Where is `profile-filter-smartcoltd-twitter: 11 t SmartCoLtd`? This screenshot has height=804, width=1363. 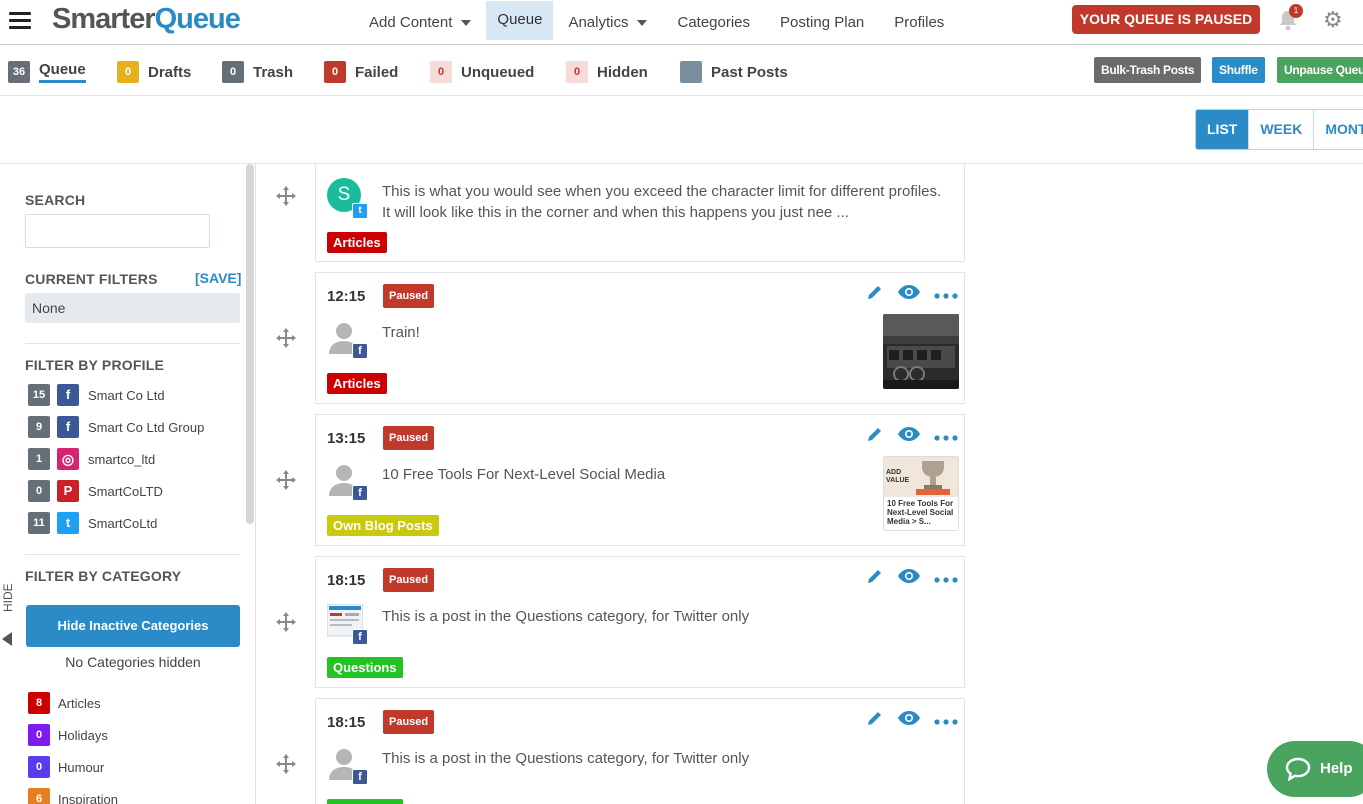
profile-filter-smartcoltd-twitter: 11 t SmartCoLtd is located at coordinates (92, 523).